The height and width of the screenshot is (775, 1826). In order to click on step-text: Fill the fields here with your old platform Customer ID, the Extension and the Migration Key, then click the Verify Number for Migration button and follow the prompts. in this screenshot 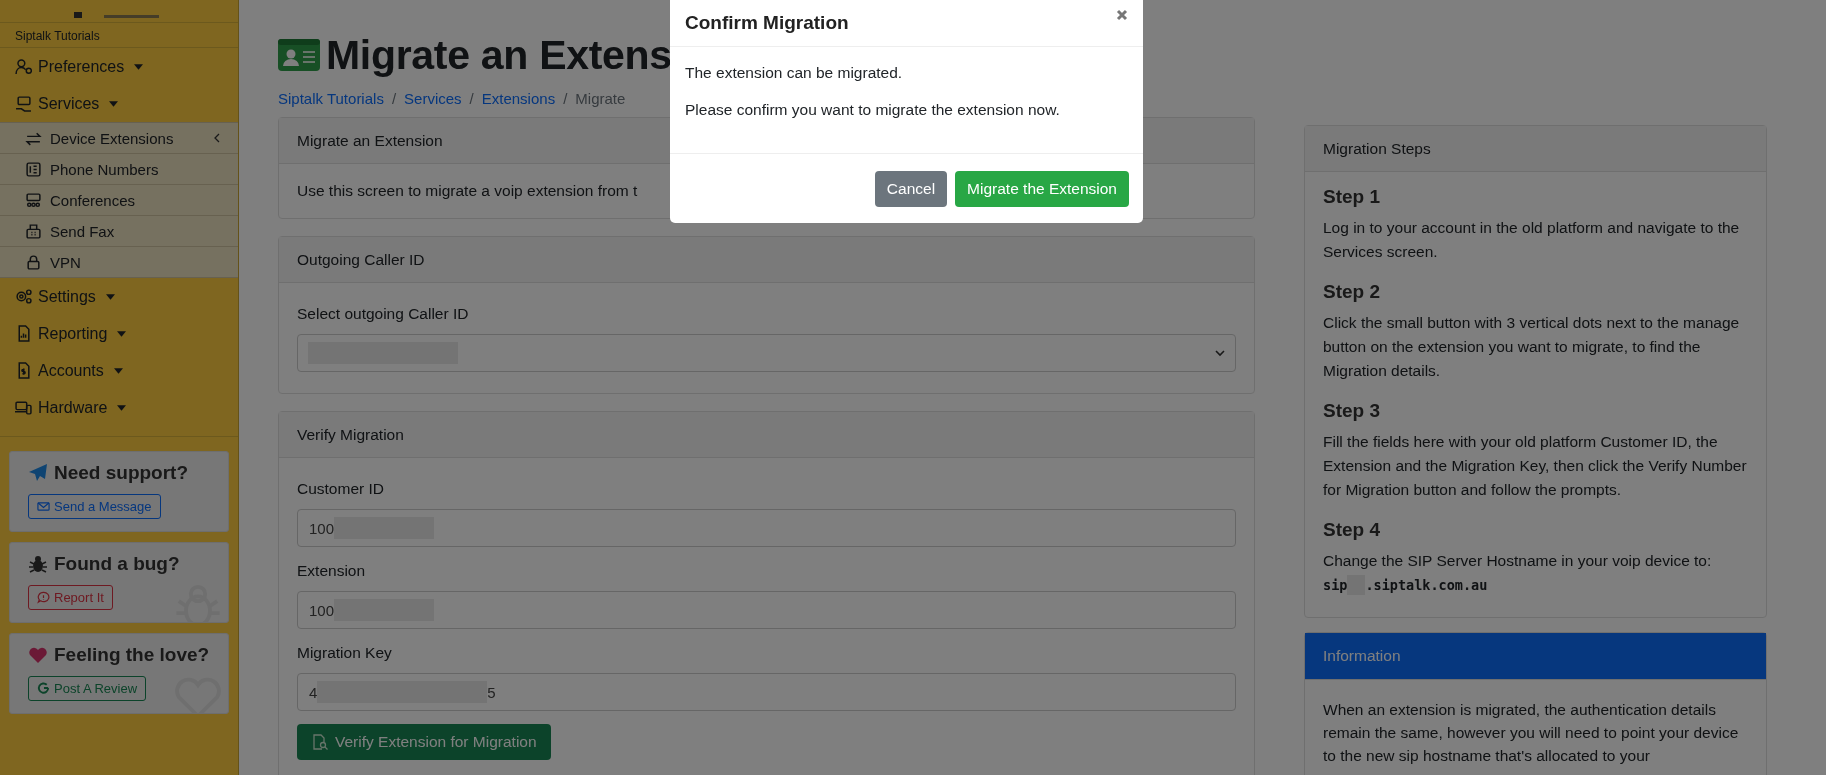, I will do `click(1535, 466)`.